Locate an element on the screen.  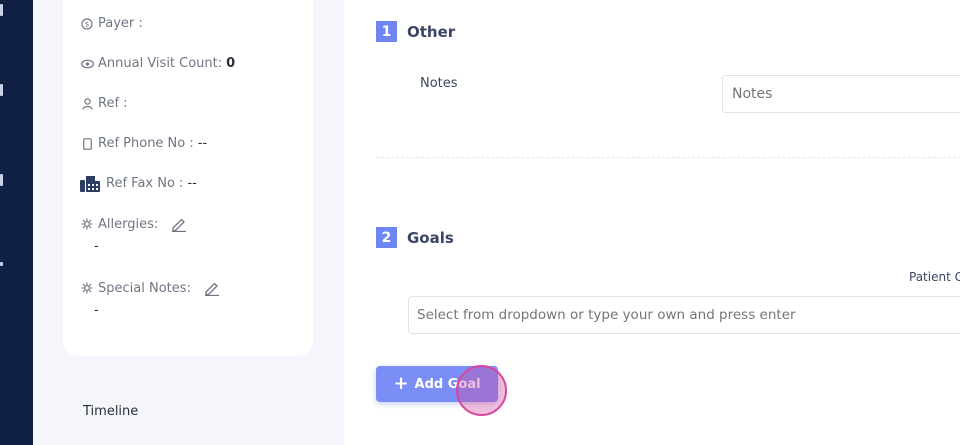
ref-phone-value: -- is located at coordinates (202, 143).